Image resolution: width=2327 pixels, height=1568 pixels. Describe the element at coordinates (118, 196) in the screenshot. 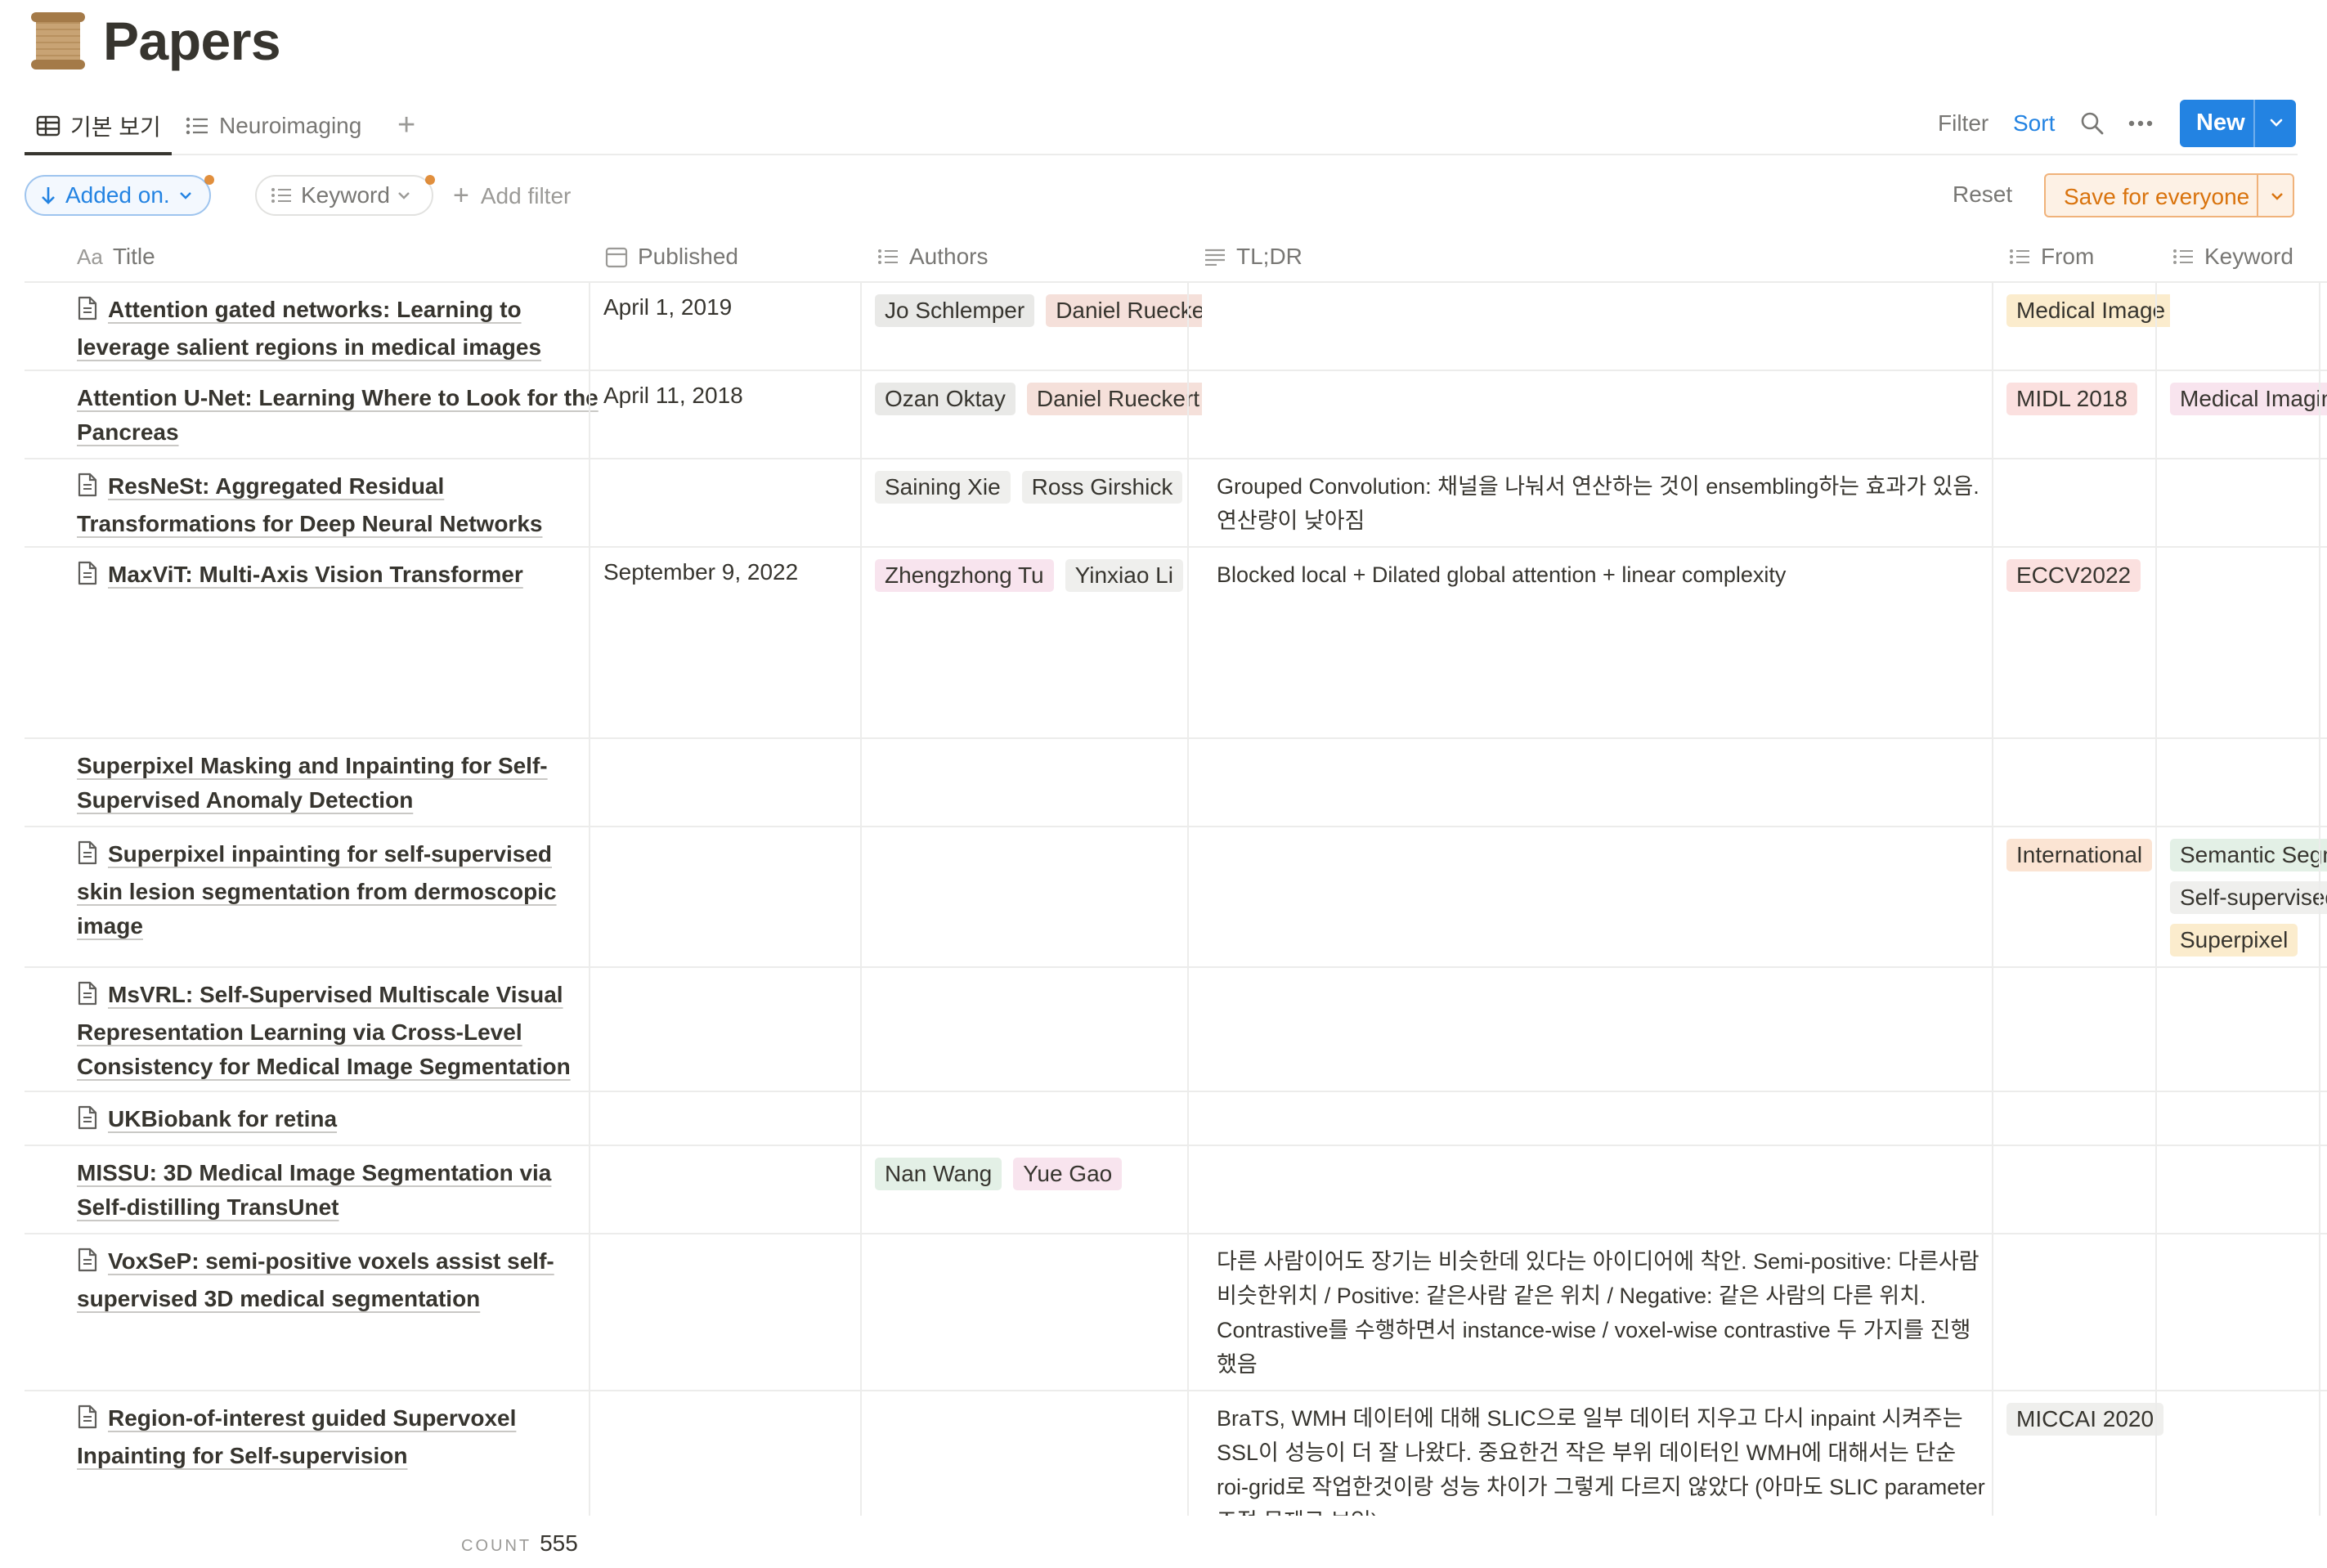

I see `sort-added-on-chip: Added on.` at that location.